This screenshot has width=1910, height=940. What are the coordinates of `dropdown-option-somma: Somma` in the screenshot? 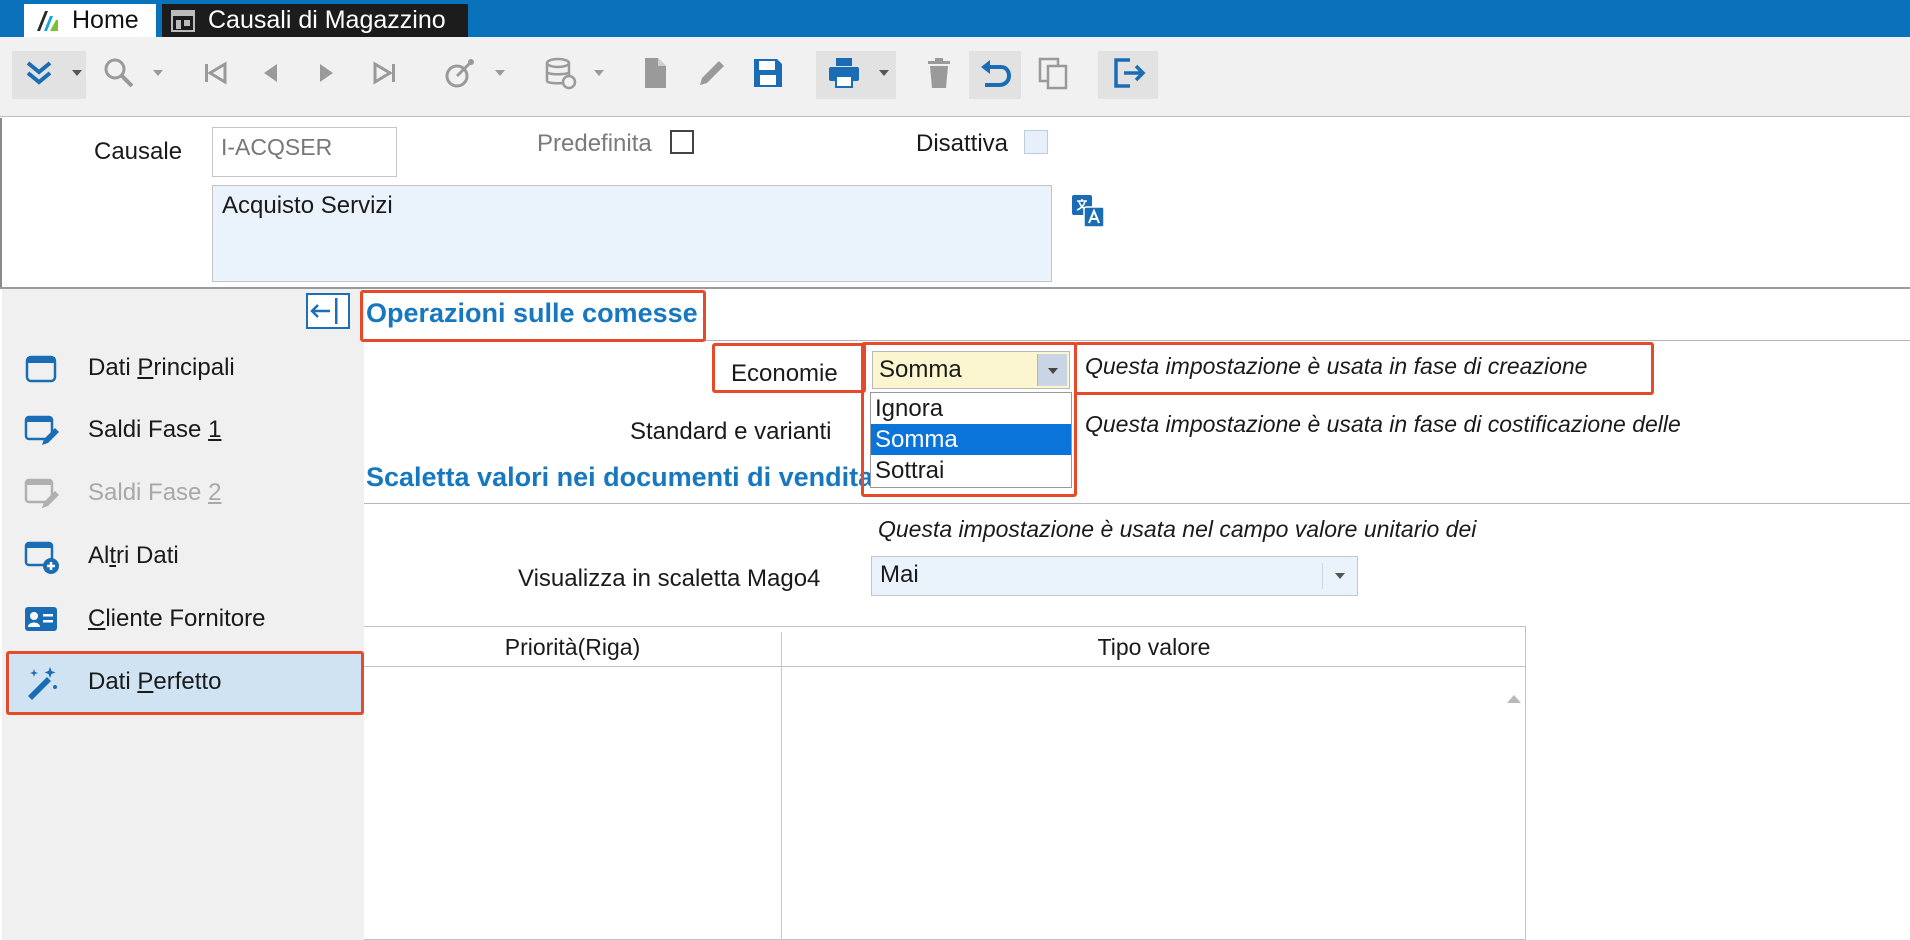 It's located at (971, 439).